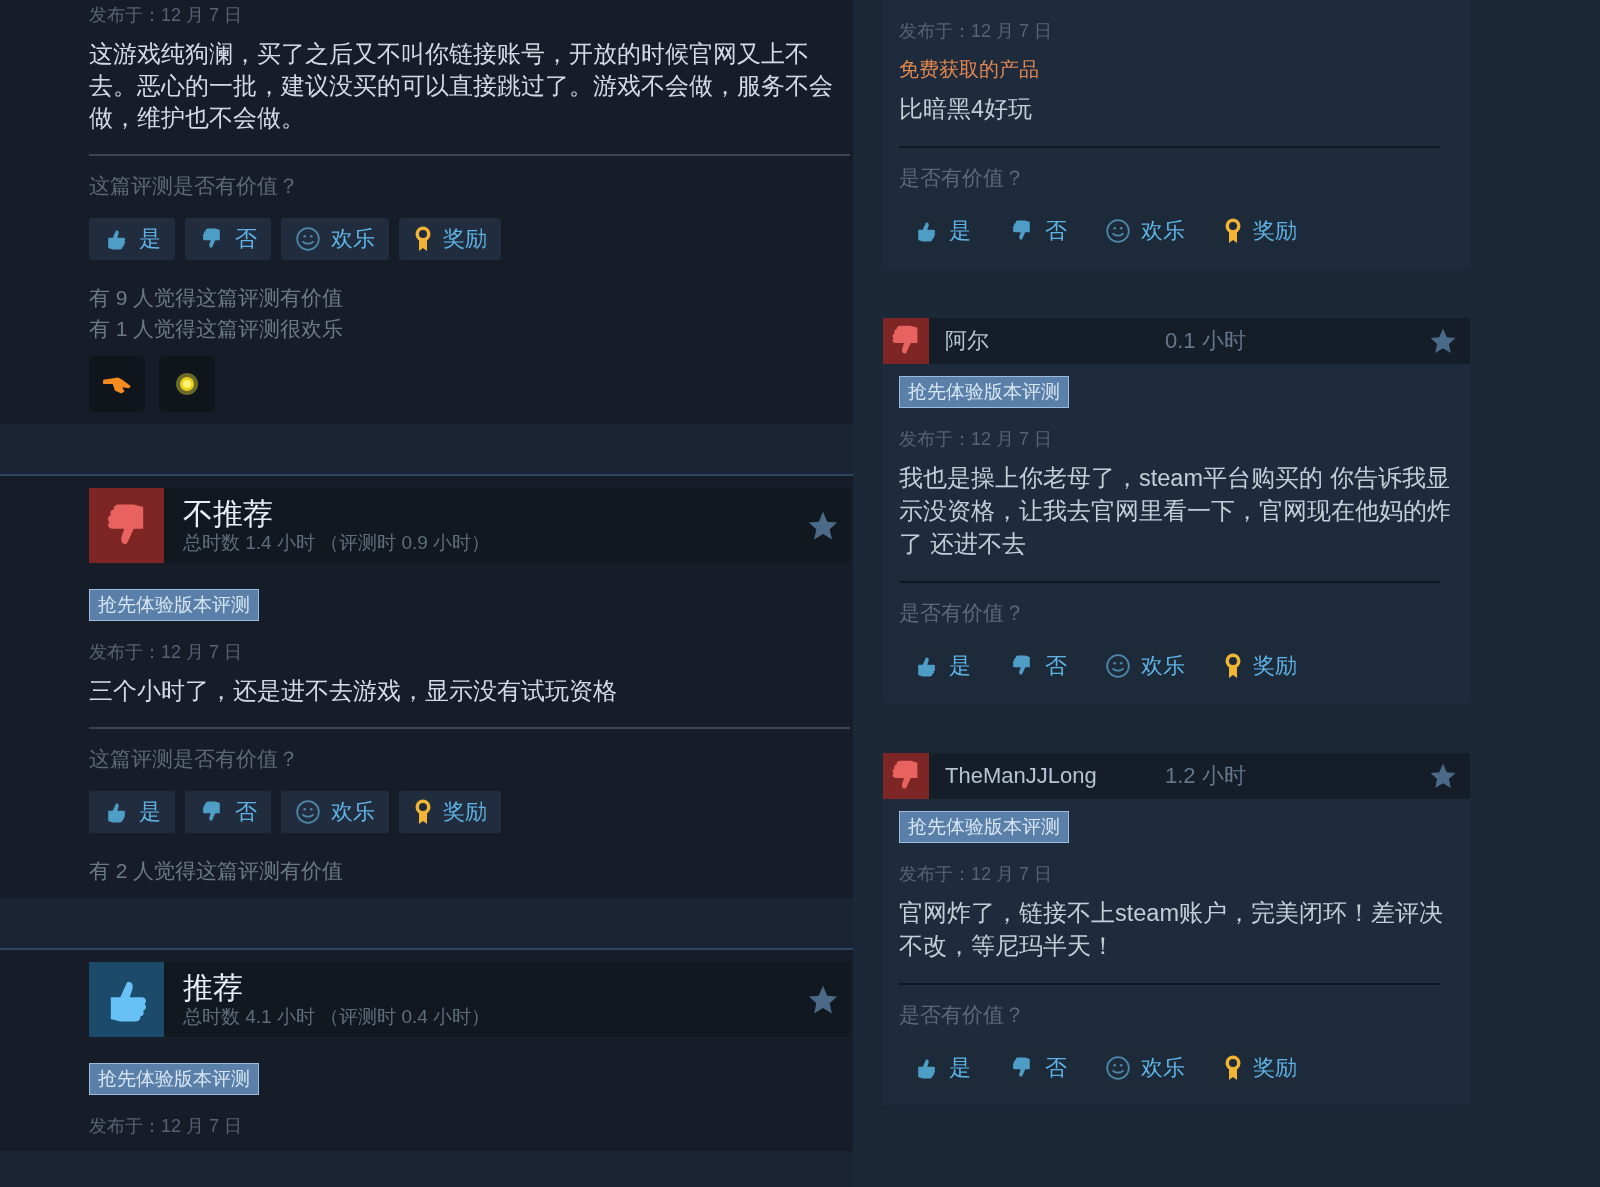  What do you see at coordinates (353, 691) in the screenshot?
I see `review-text: 三个小时了，还是进不去游戏，显示没有试玩资格` at bounding box center [353, 691].